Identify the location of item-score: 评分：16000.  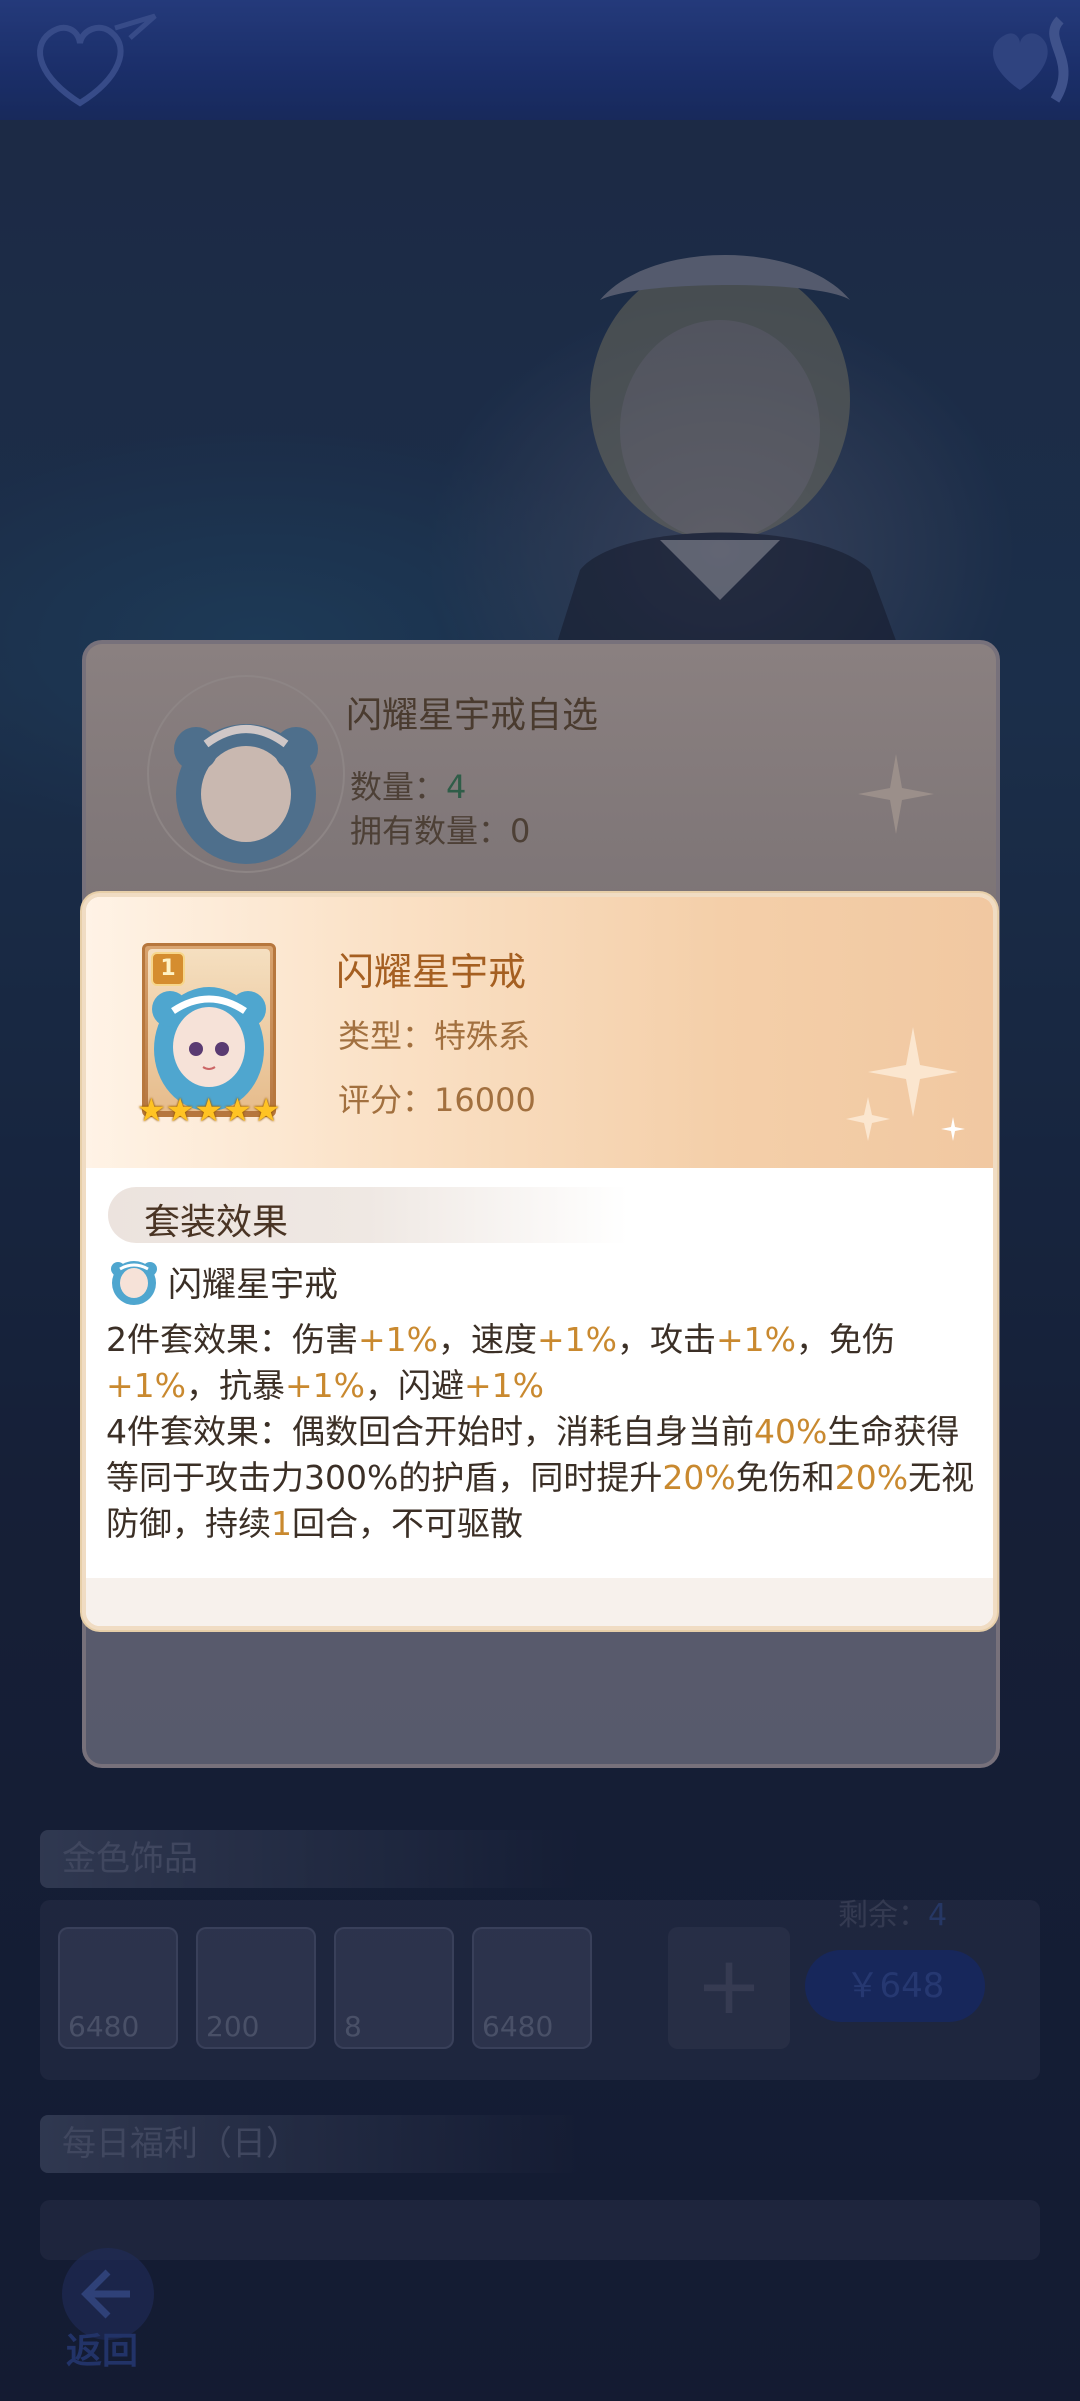
(437, 1100).